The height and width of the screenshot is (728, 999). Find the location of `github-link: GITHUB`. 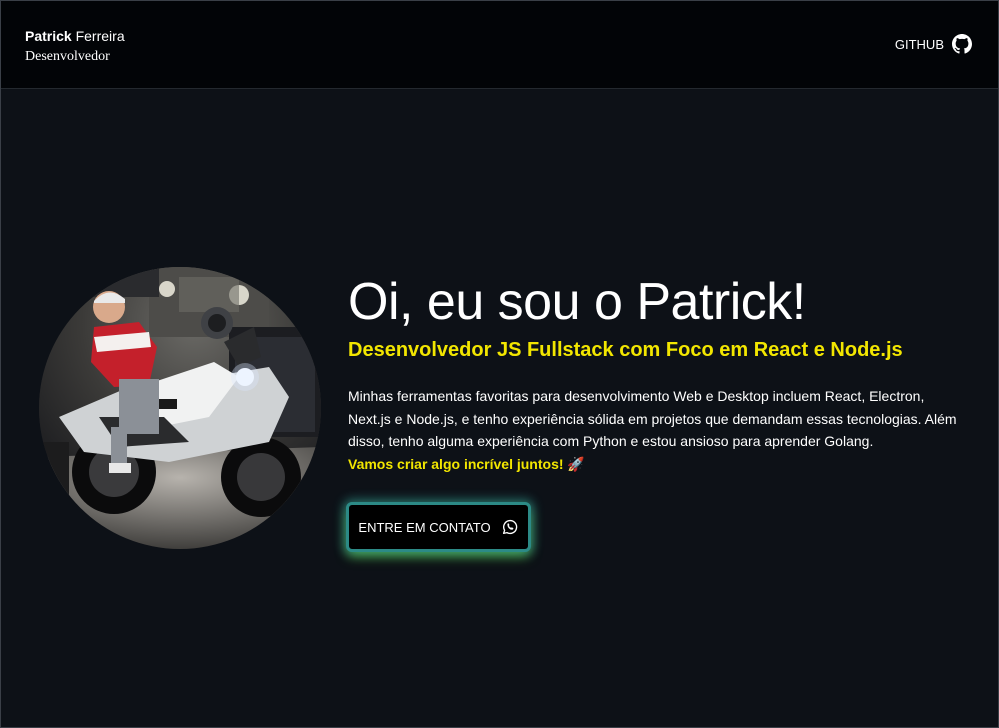

github-link: GITHUB is located at coordinates (933, 44).